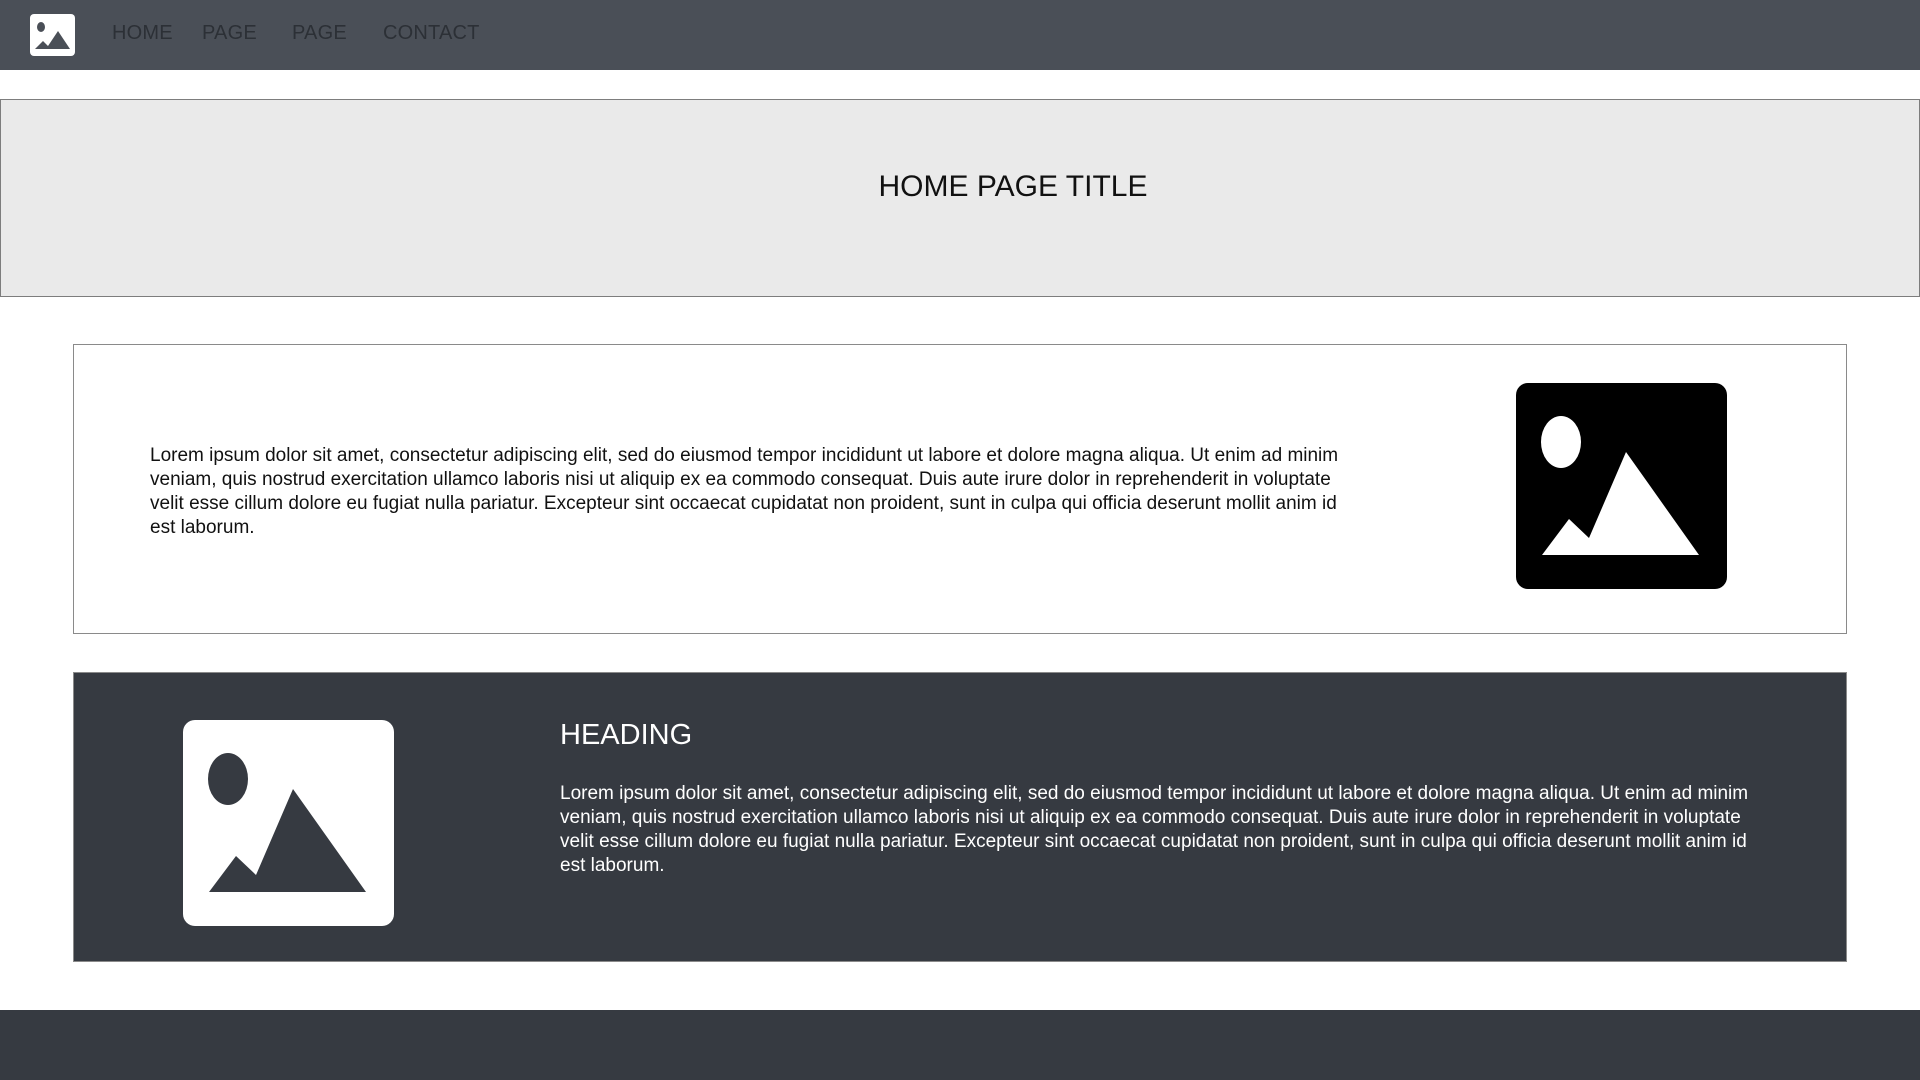 This screenshot has width=1920, height=1080. I want to click on nav-link-page-2: PAGE, so click(319, 33).